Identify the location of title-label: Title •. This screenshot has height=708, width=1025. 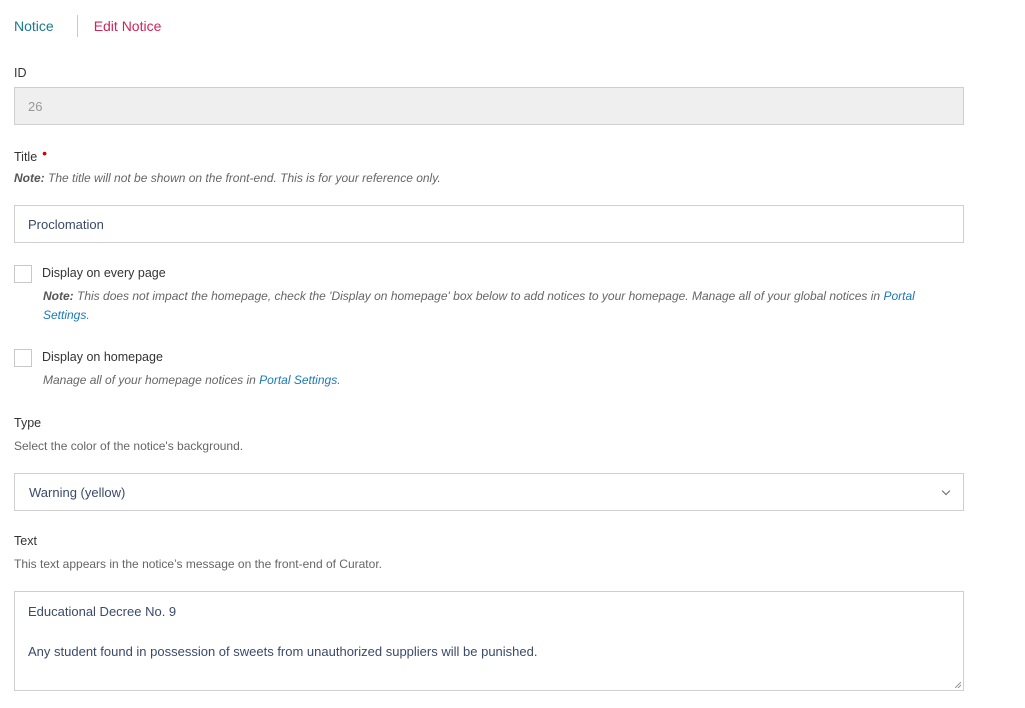
(31, 154).